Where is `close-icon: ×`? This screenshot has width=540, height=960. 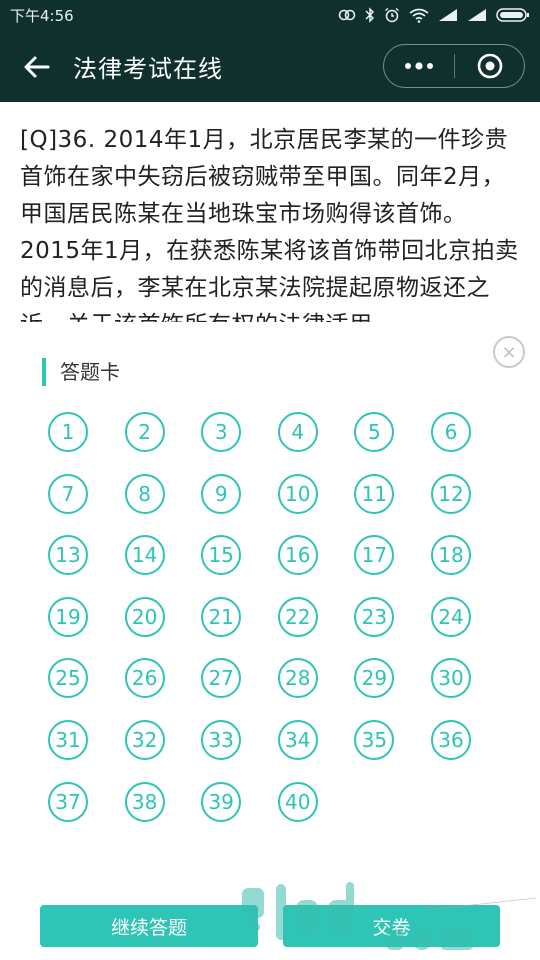 close-icon: × is located at coordinates (509, 352).